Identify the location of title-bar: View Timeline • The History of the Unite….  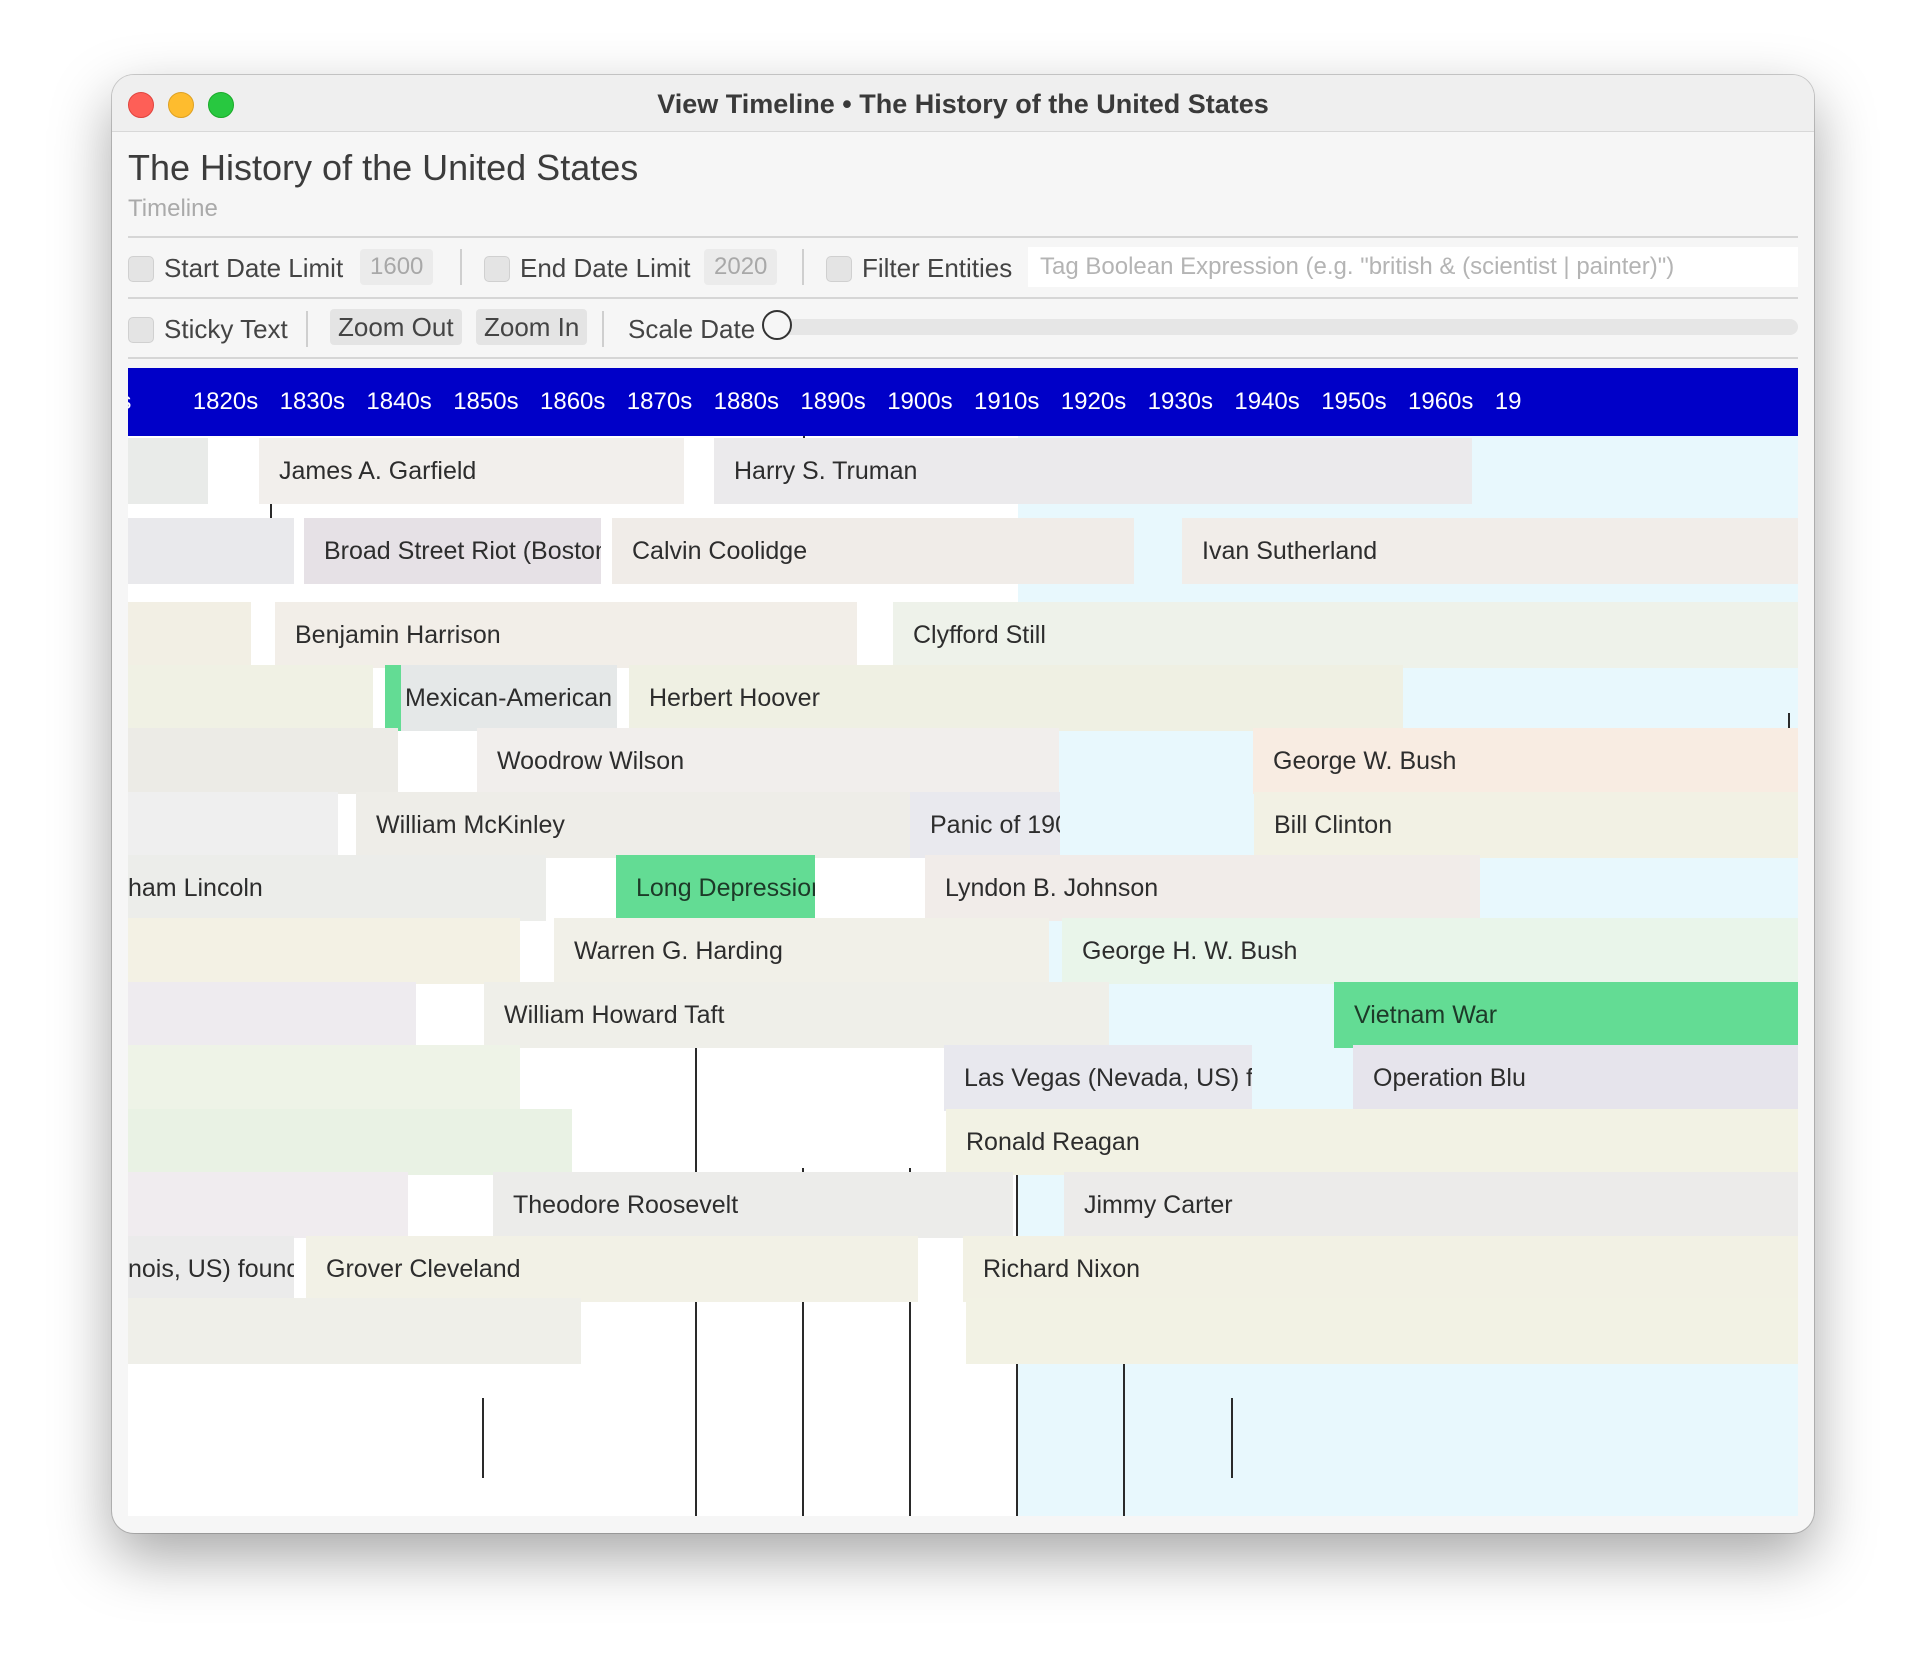
(963, 103).